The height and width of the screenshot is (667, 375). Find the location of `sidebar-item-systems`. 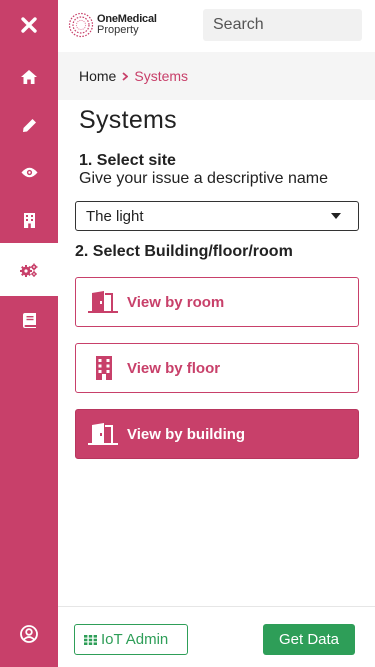

sidebar-item-systems is located at coordinates (29, 269).